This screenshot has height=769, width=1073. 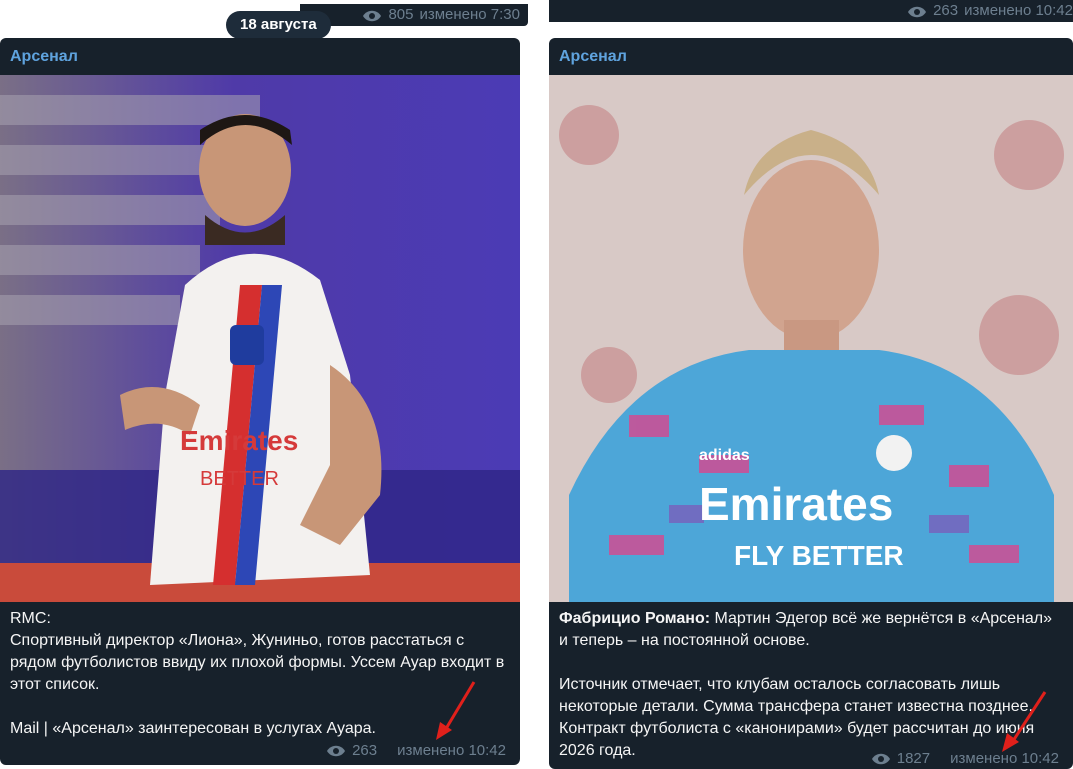 What do you see at coordinates (278, 25) in the screenshot?
I see `date-separator: 18 августа` at bounding box center [278, 25].